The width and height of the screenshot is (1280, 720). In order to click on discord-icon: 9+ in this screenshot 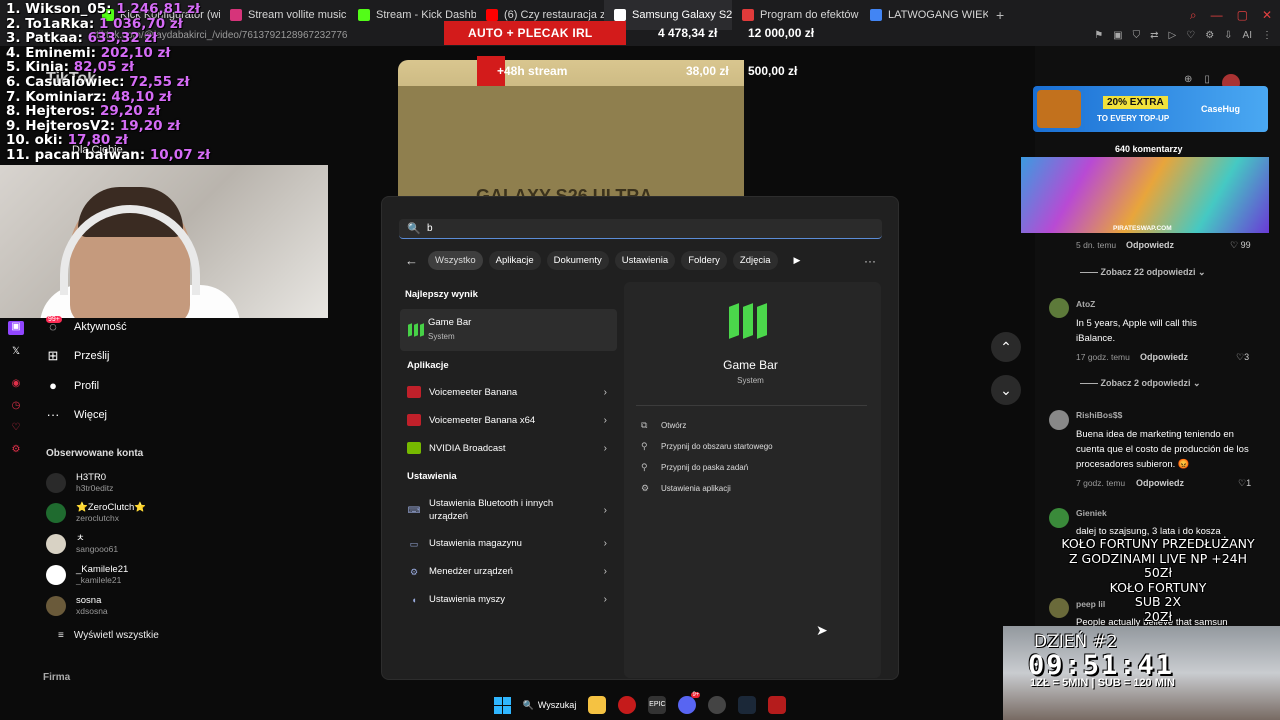, I will do `click(689, 703)`.